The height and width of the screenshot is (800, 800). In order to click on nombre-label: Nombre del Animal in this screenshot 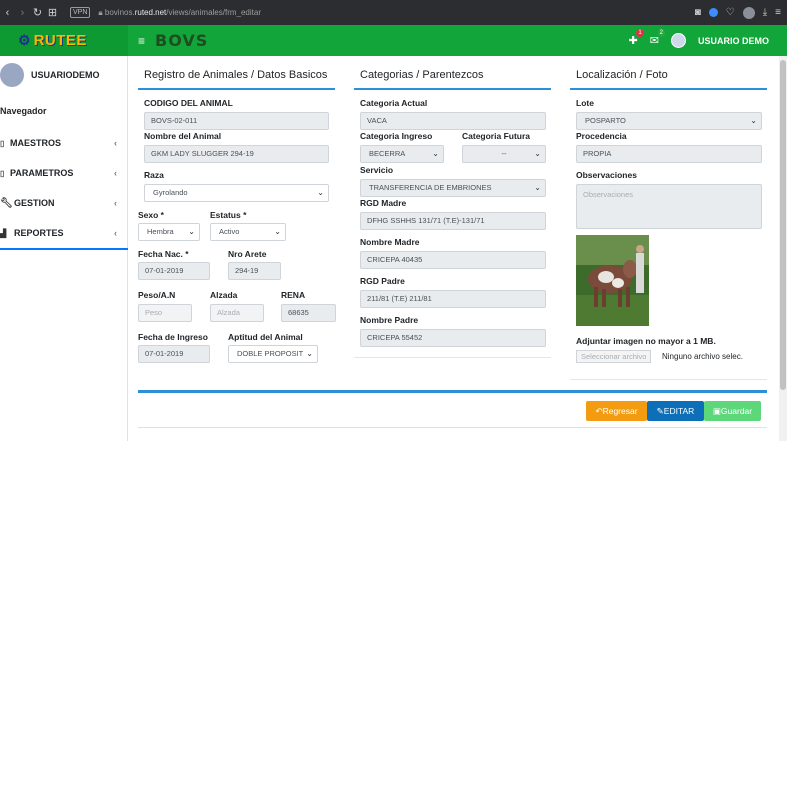, I will do `click(183, 136)`.